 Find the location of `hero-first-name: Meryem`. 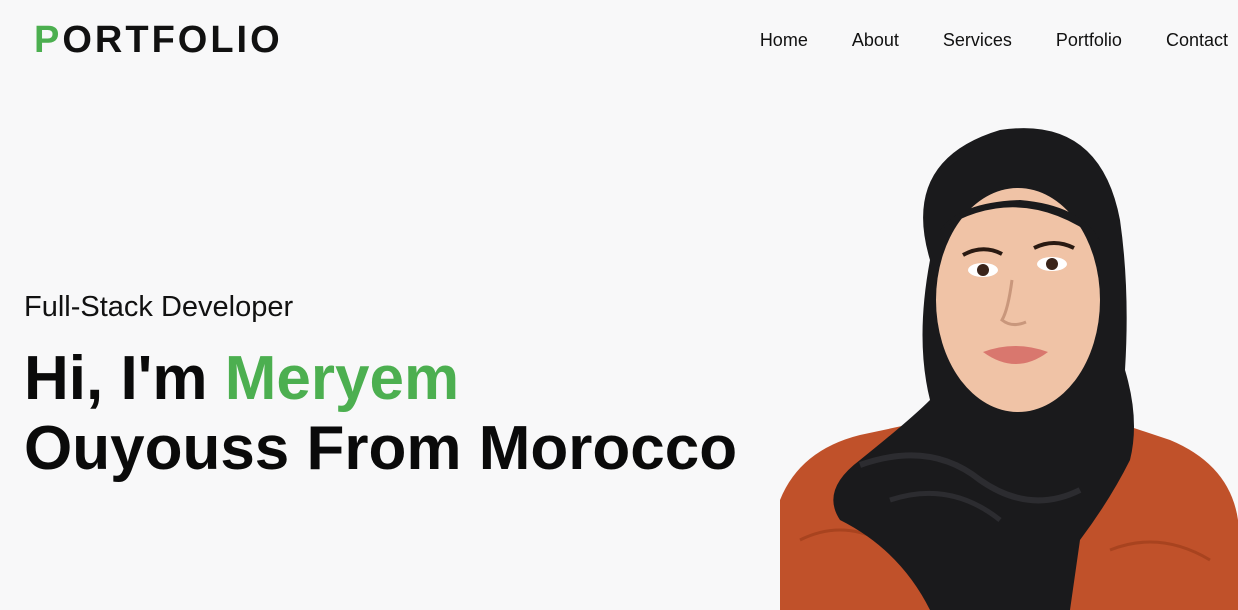

hero-first-name: Meryem is located at coordinates (342, 378).